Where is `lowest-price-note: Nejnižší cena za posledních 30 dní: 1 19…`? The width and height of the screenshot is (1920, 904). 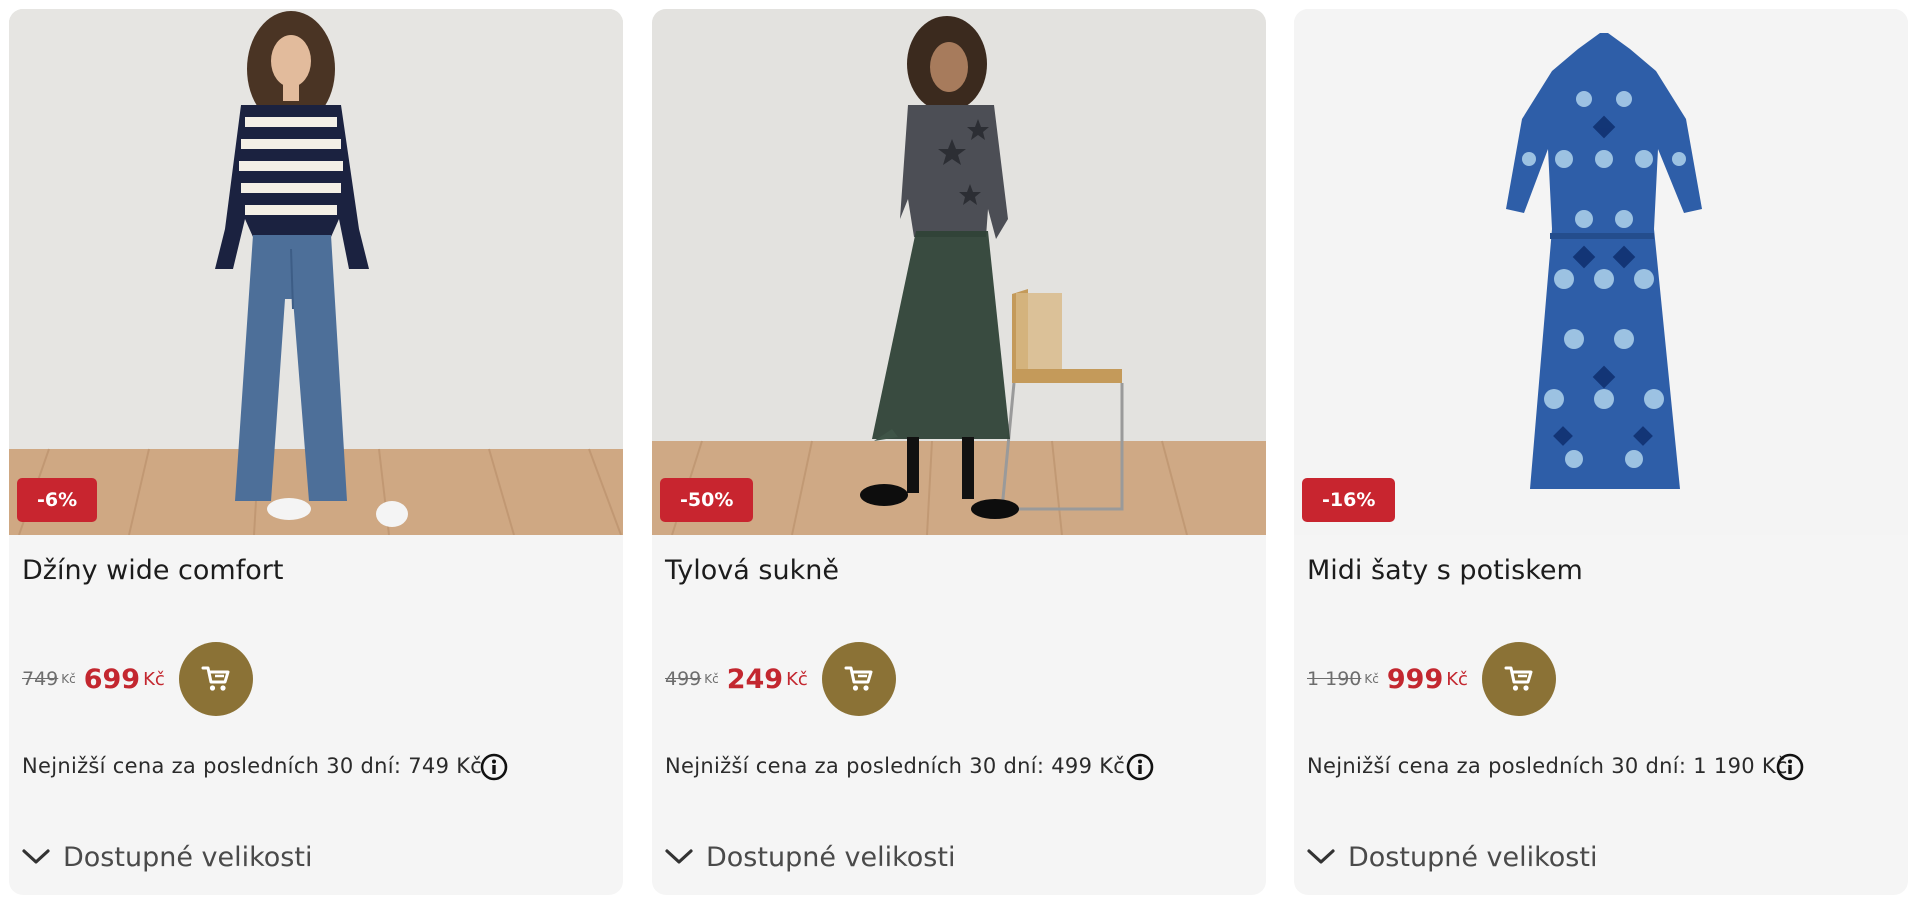 lowest-price-note: Nejnižší cena za posledních 30 dní: 1 19… is located at coordinates (1547, 766).